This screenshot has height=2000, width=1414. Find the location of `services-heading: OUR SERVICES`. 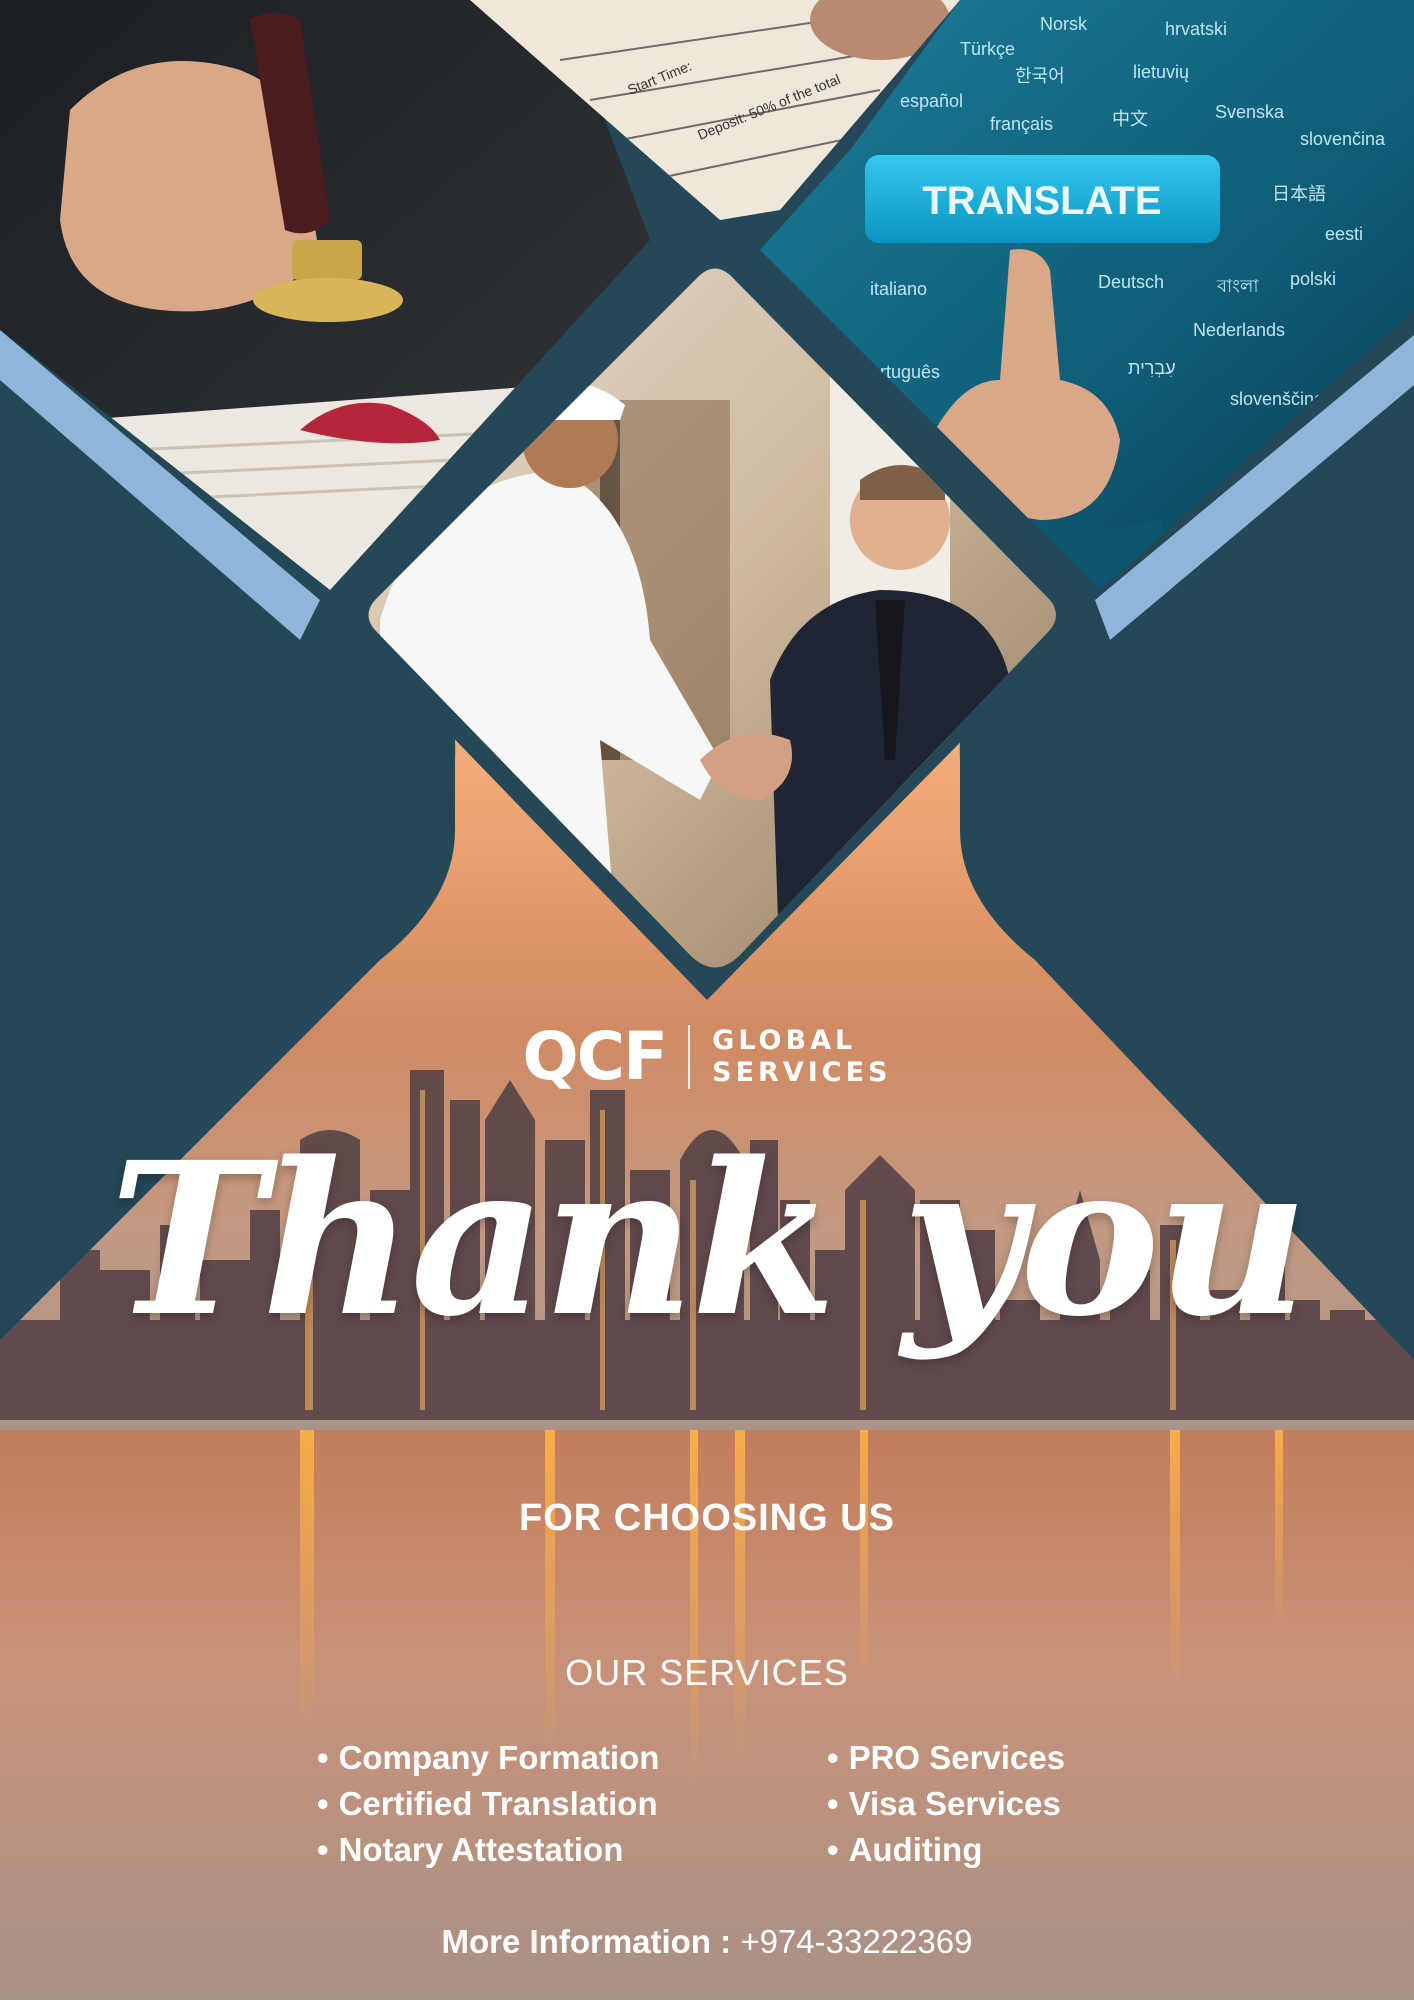

services-heading: OUR SERVICES is located at coordinates (707, 1672).